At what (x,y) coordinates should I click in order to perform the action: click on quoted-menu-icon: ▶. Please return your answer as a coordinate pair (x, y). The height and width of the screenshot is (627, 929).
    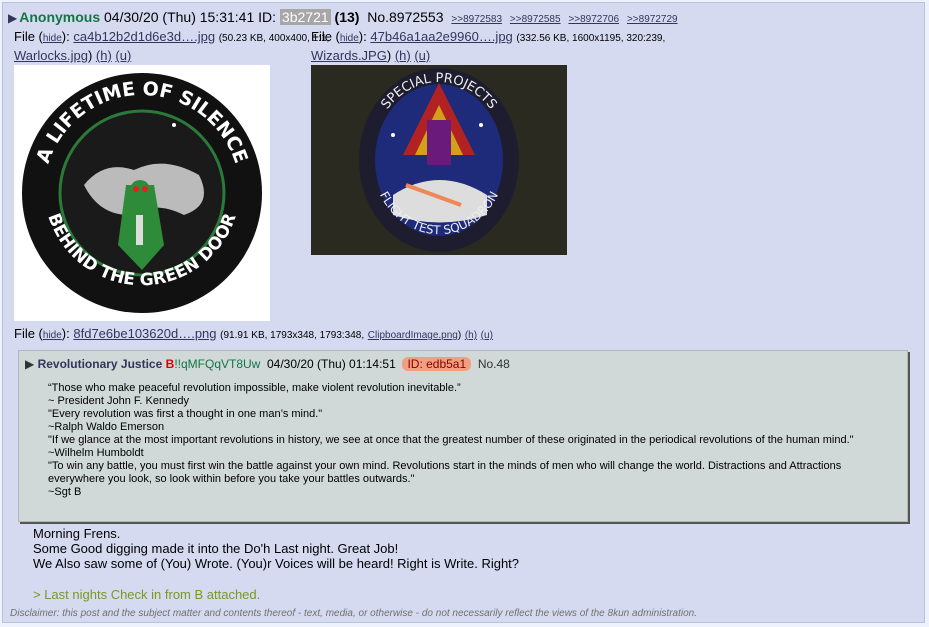
    Looking at the image, I should click on (30, 364).